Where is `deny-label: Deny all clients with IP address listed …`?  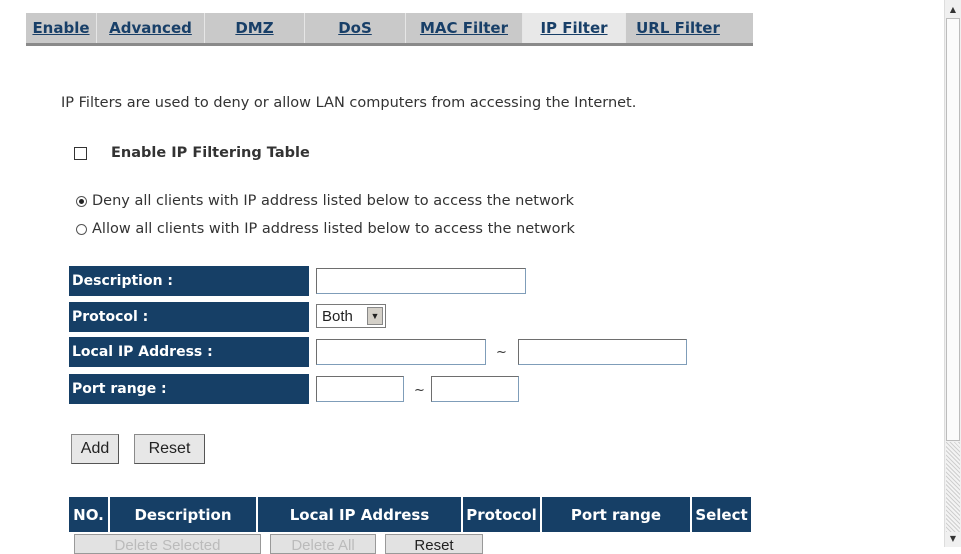 deny-label: Deny all clients with IP address listed … is located at coordinates (333, 201).